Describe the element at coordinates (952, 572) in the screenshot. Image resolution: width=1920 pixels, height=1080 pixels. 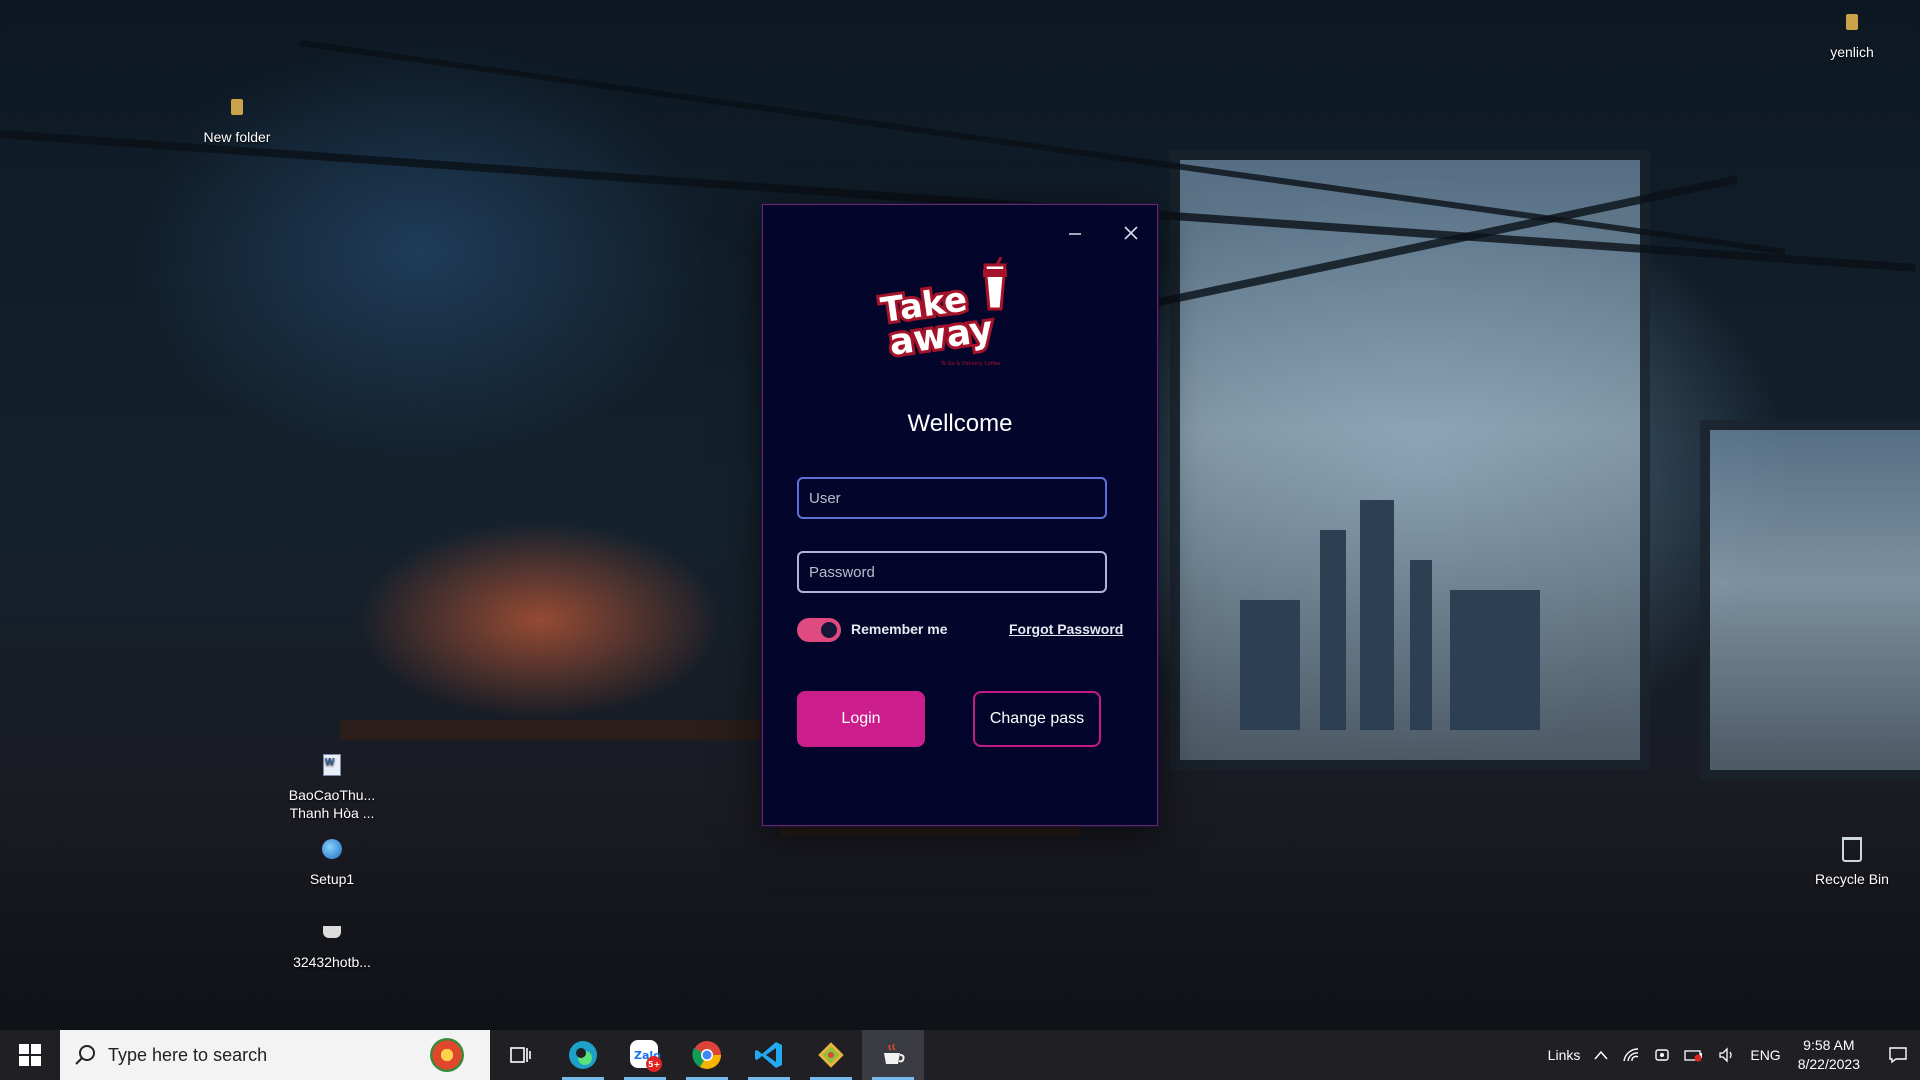
I see `password-field` at that location.